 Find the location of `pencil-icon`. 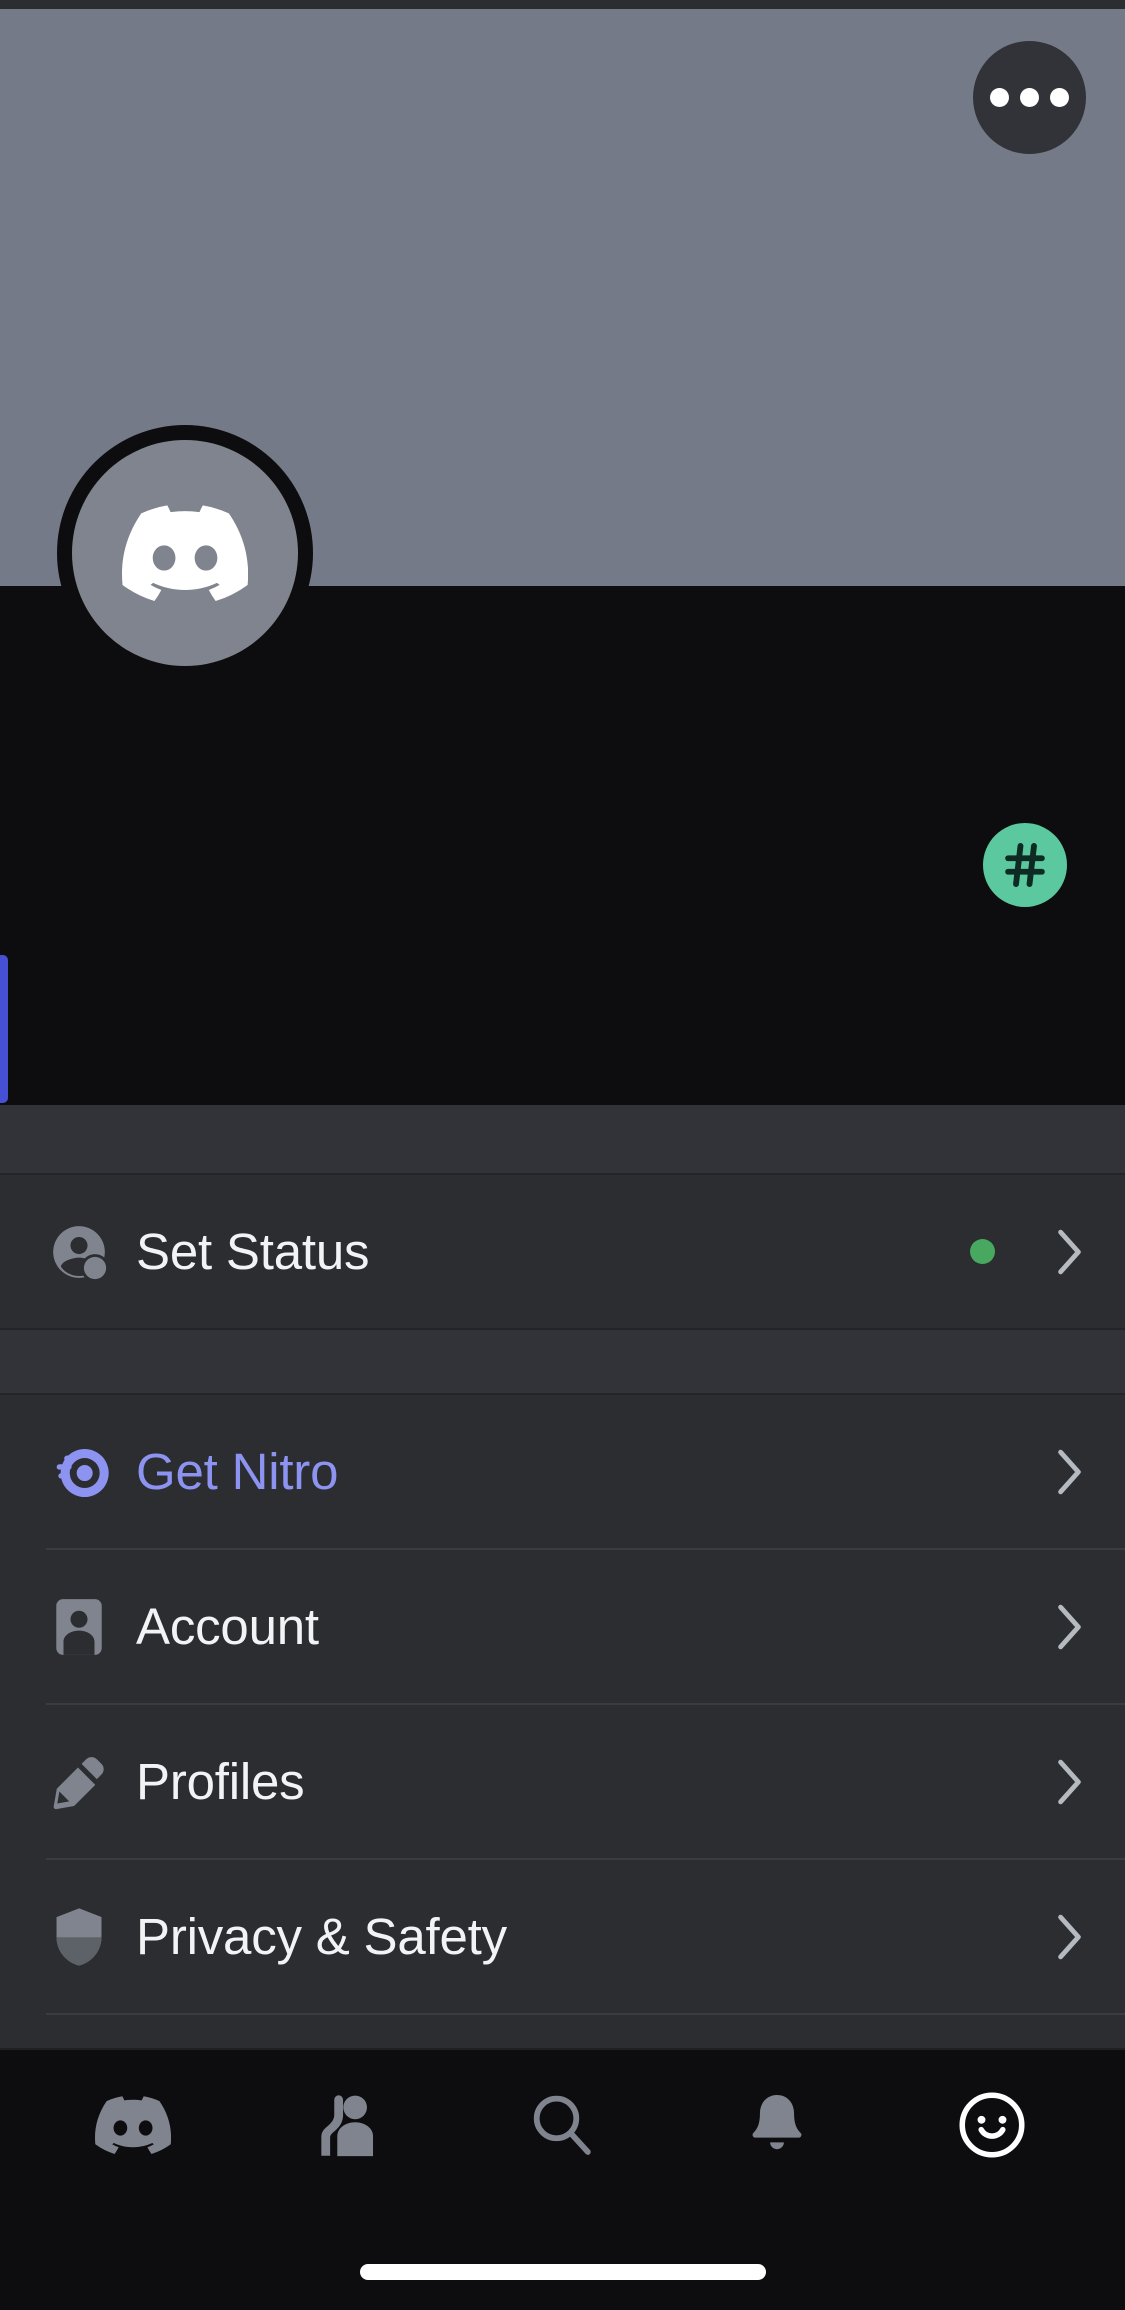

pencil-icon is located at coordinates (79, 1782).